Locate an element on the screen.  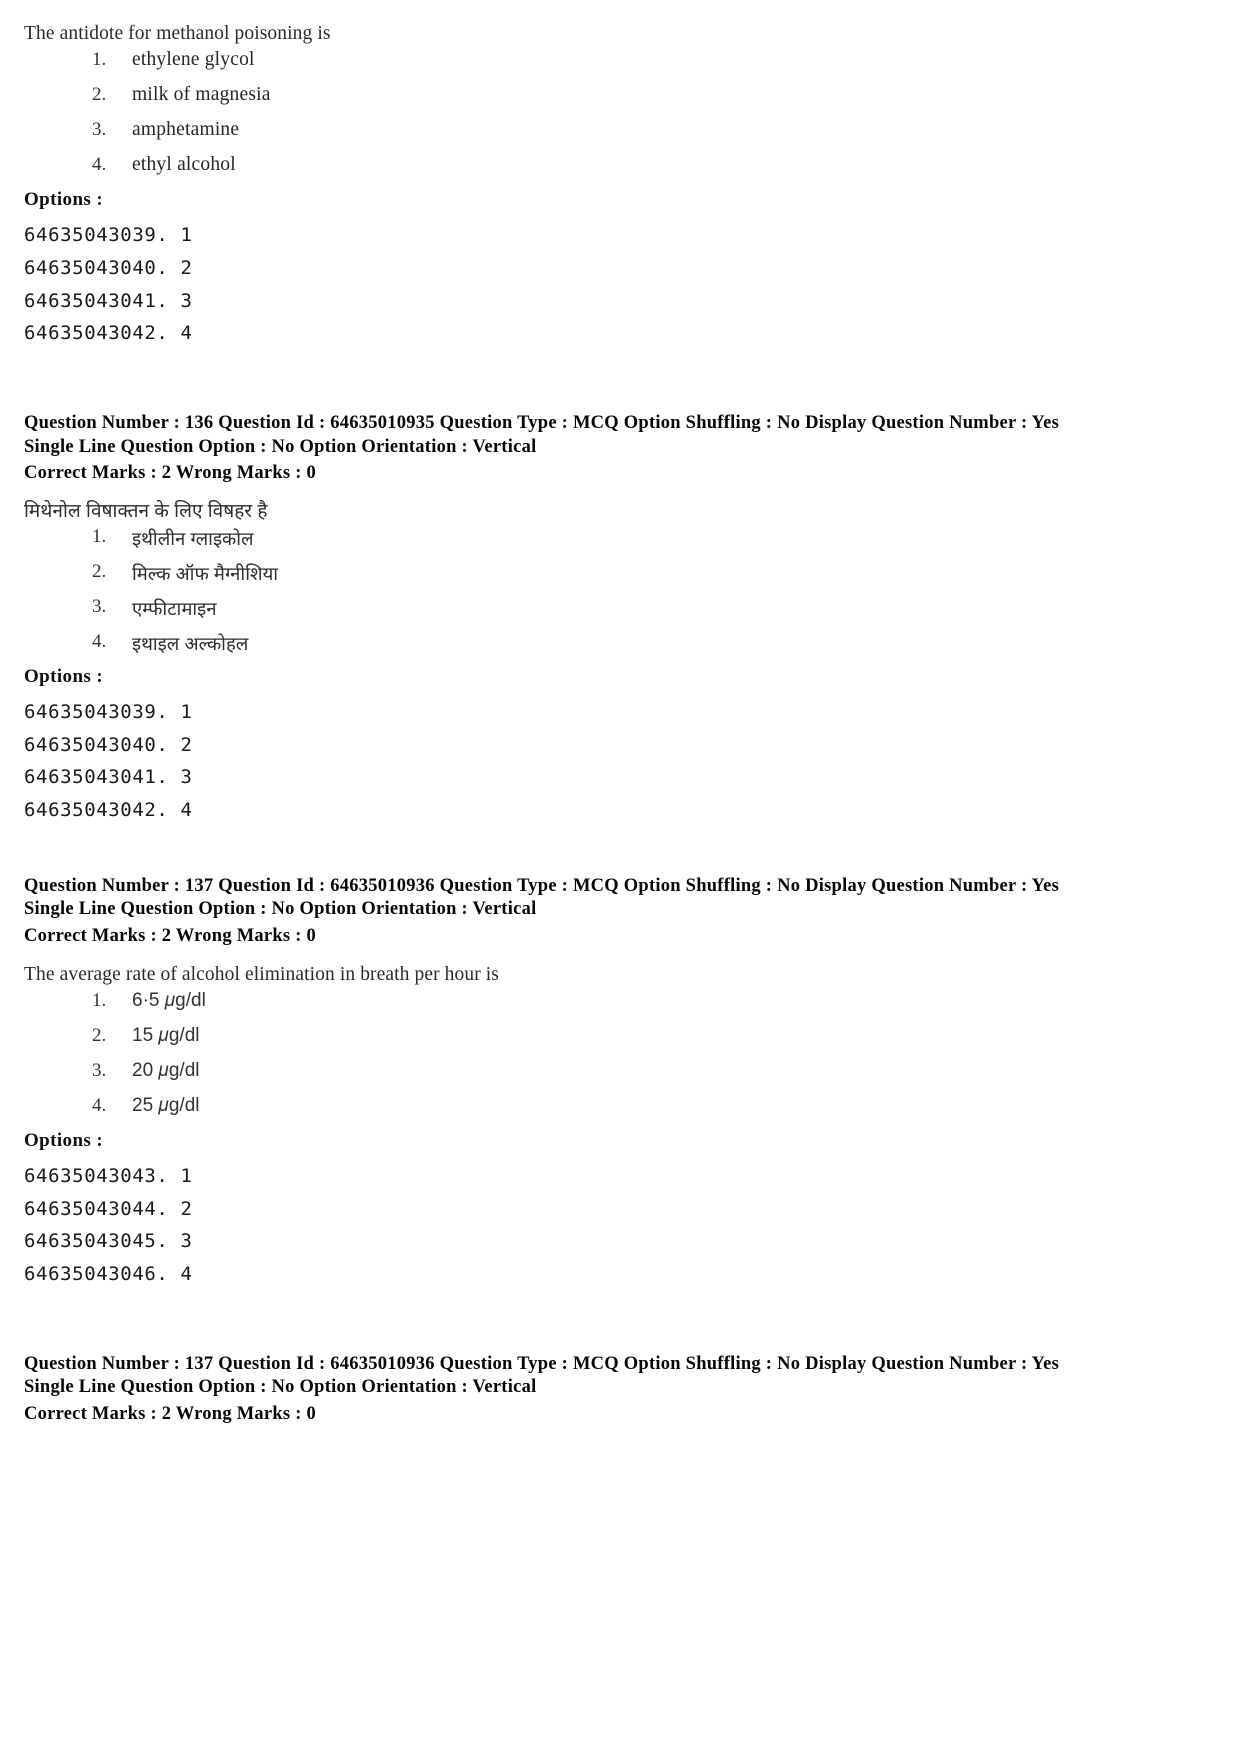
option-value: 20 is located at coordinates (143, 1070).